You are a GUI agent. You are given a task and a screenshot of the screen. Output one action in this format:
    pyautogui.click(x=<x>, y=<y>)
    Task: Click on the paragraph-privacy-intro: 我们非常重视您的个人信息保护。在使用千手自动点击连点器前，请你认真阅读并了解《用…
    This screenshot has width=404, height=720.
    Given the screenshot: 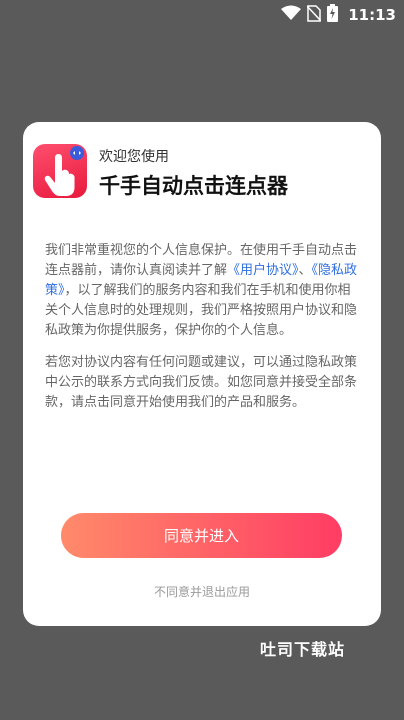 What is the action you would take?
    pyautogui.click(x=204, y=291)
    